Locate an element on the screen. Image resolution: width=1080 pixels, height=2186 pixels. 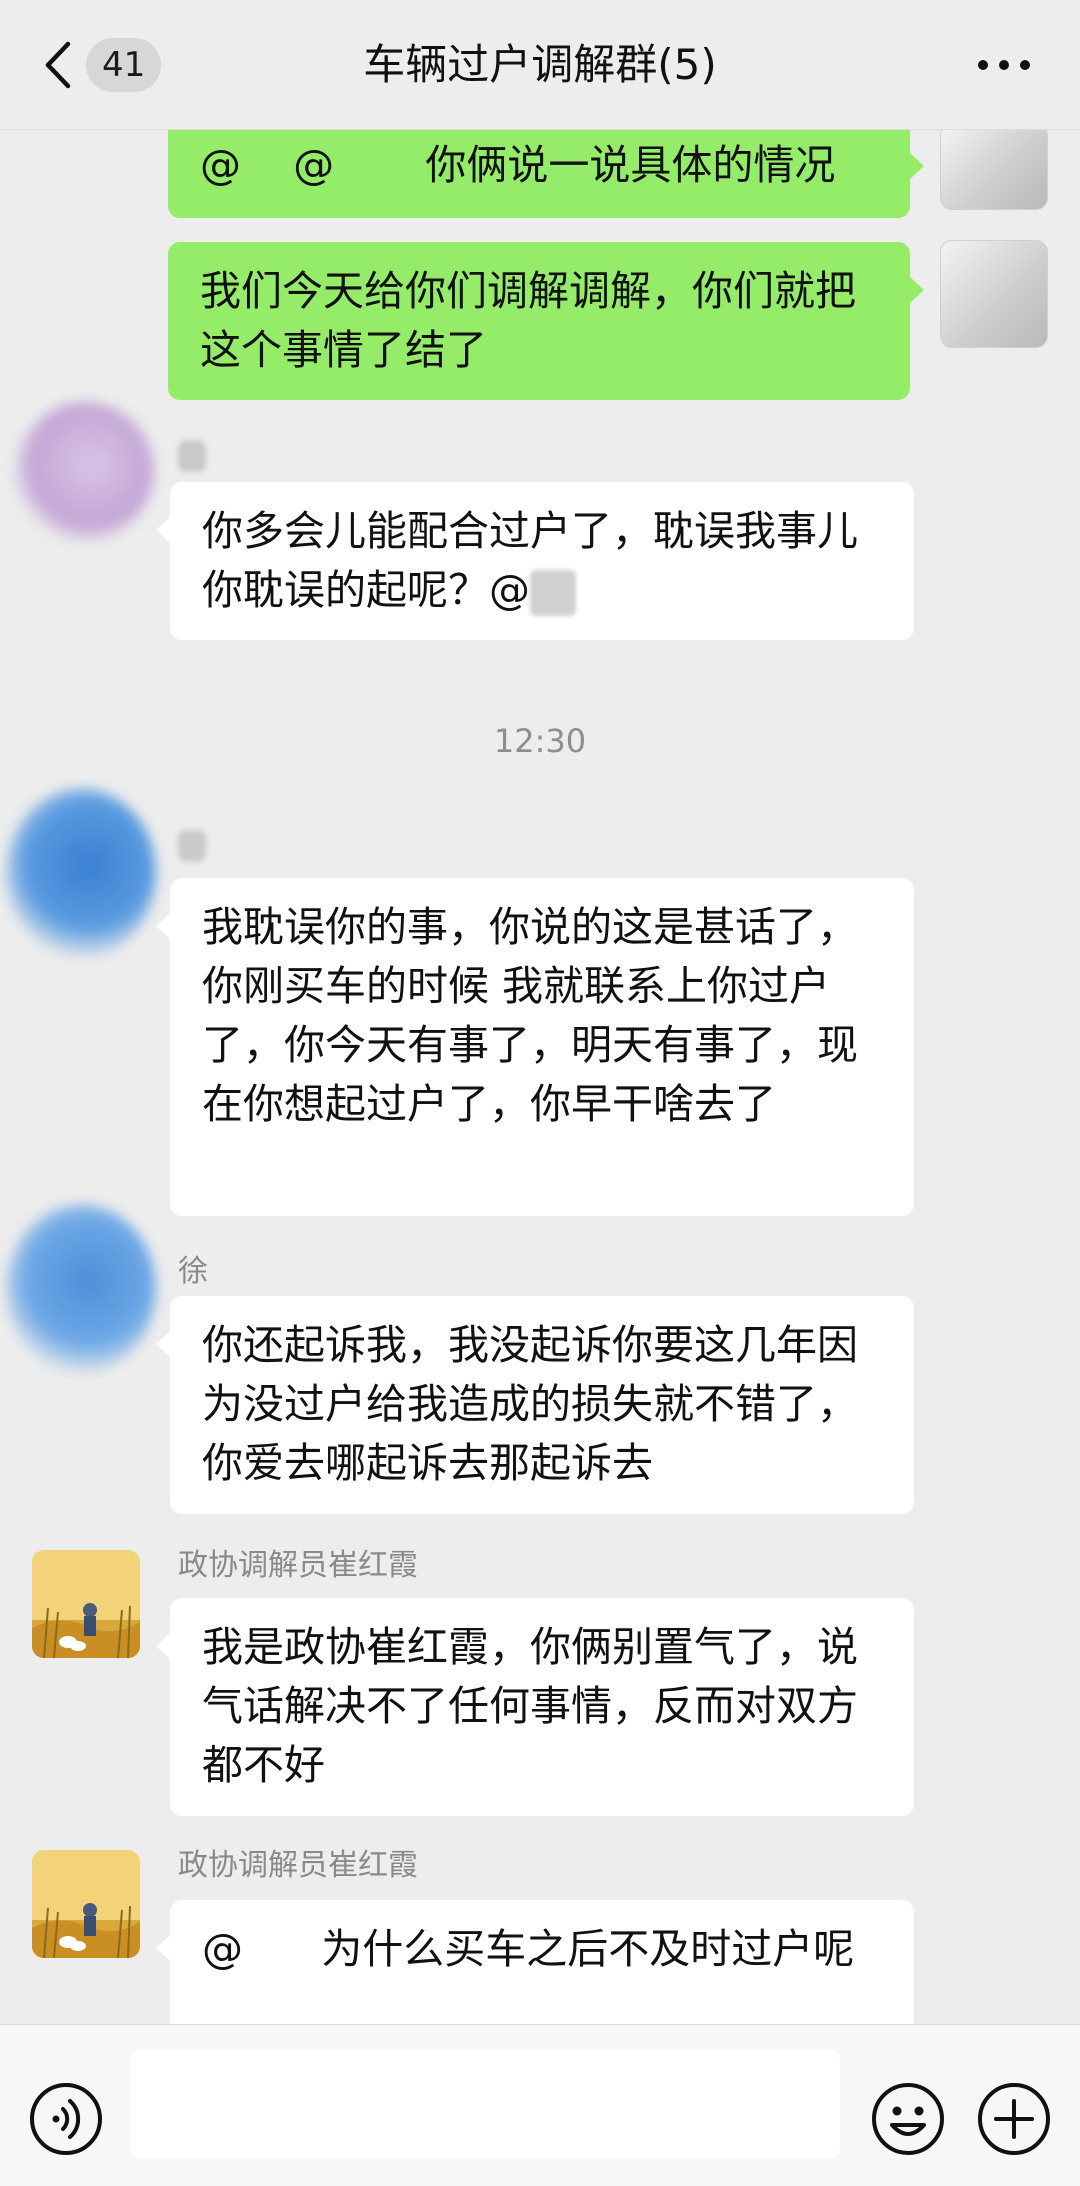
mention-redacted is located at coordinates (553, 593).